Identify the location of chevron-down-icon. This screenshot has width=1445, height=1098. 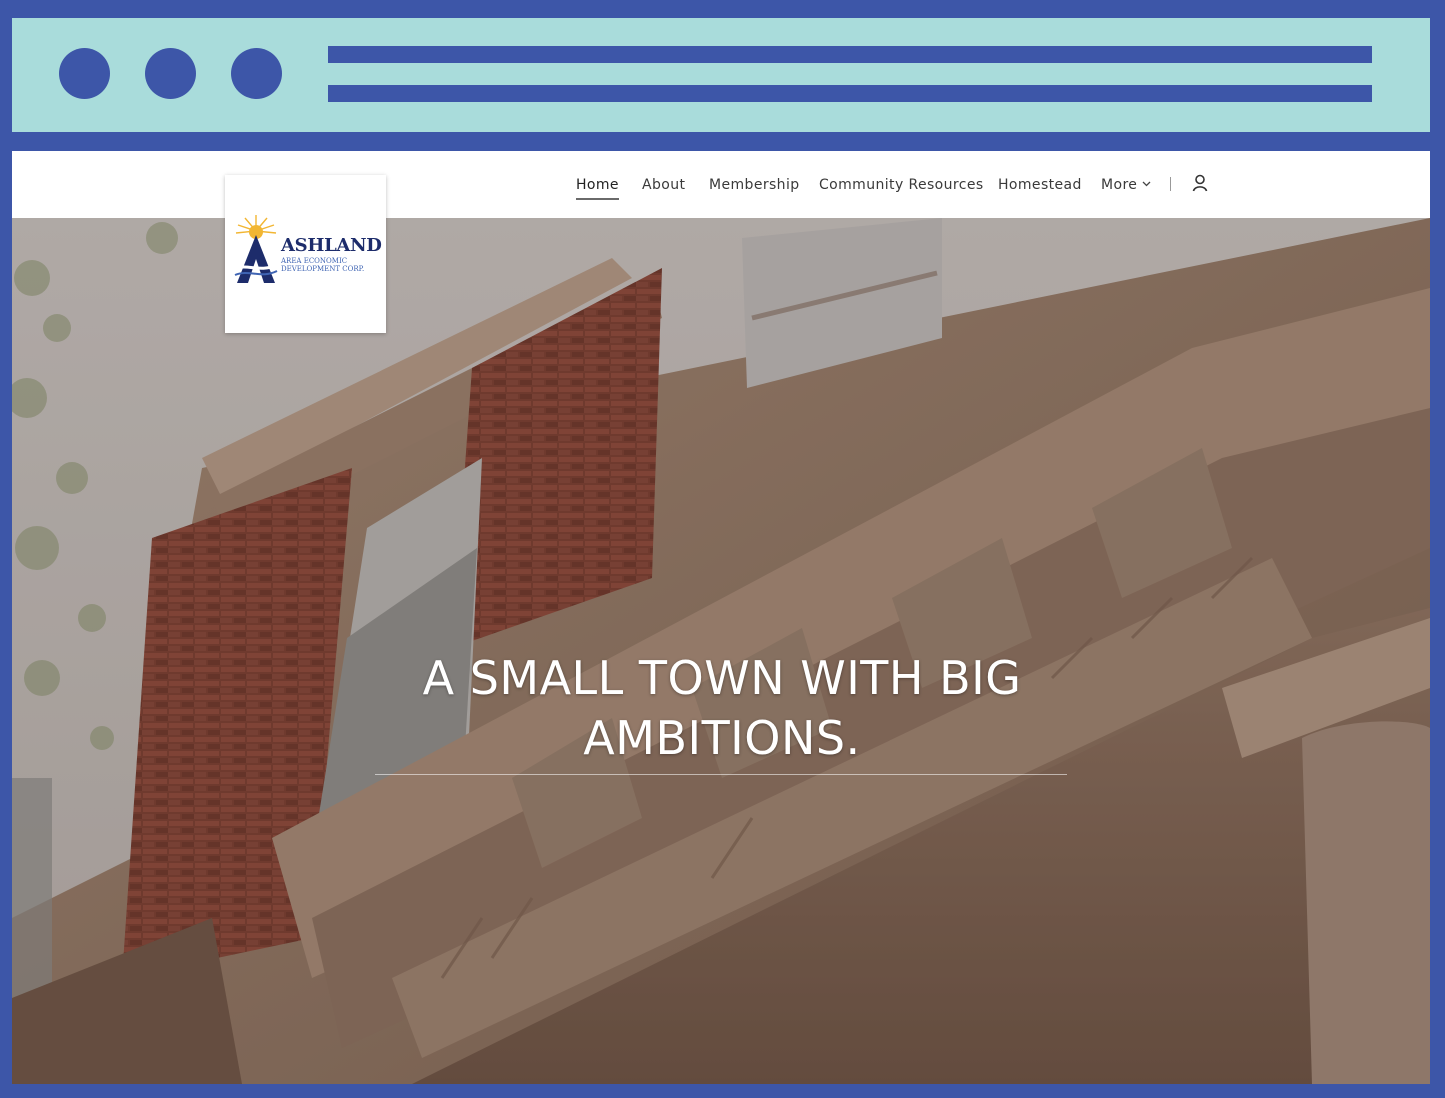
(1146, 184).